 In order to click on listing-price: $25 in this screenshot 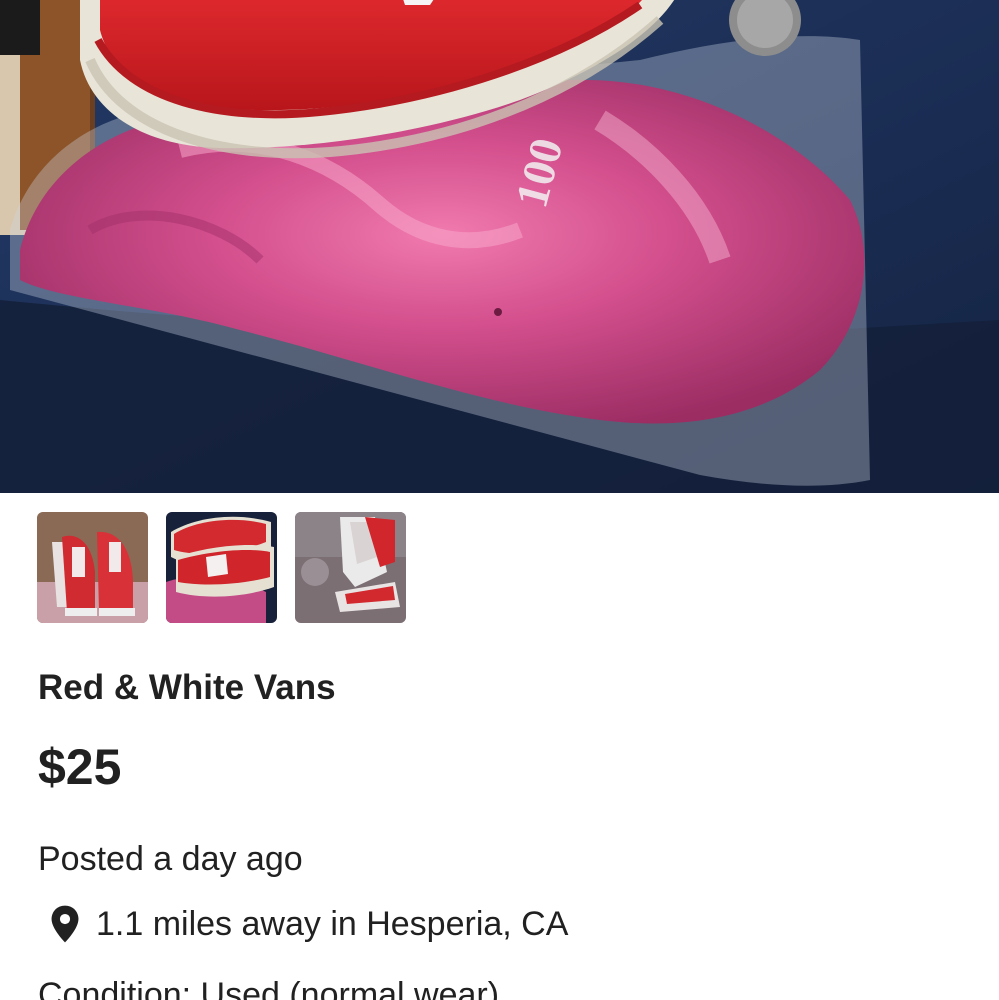, I will do `click(80, 767)`.